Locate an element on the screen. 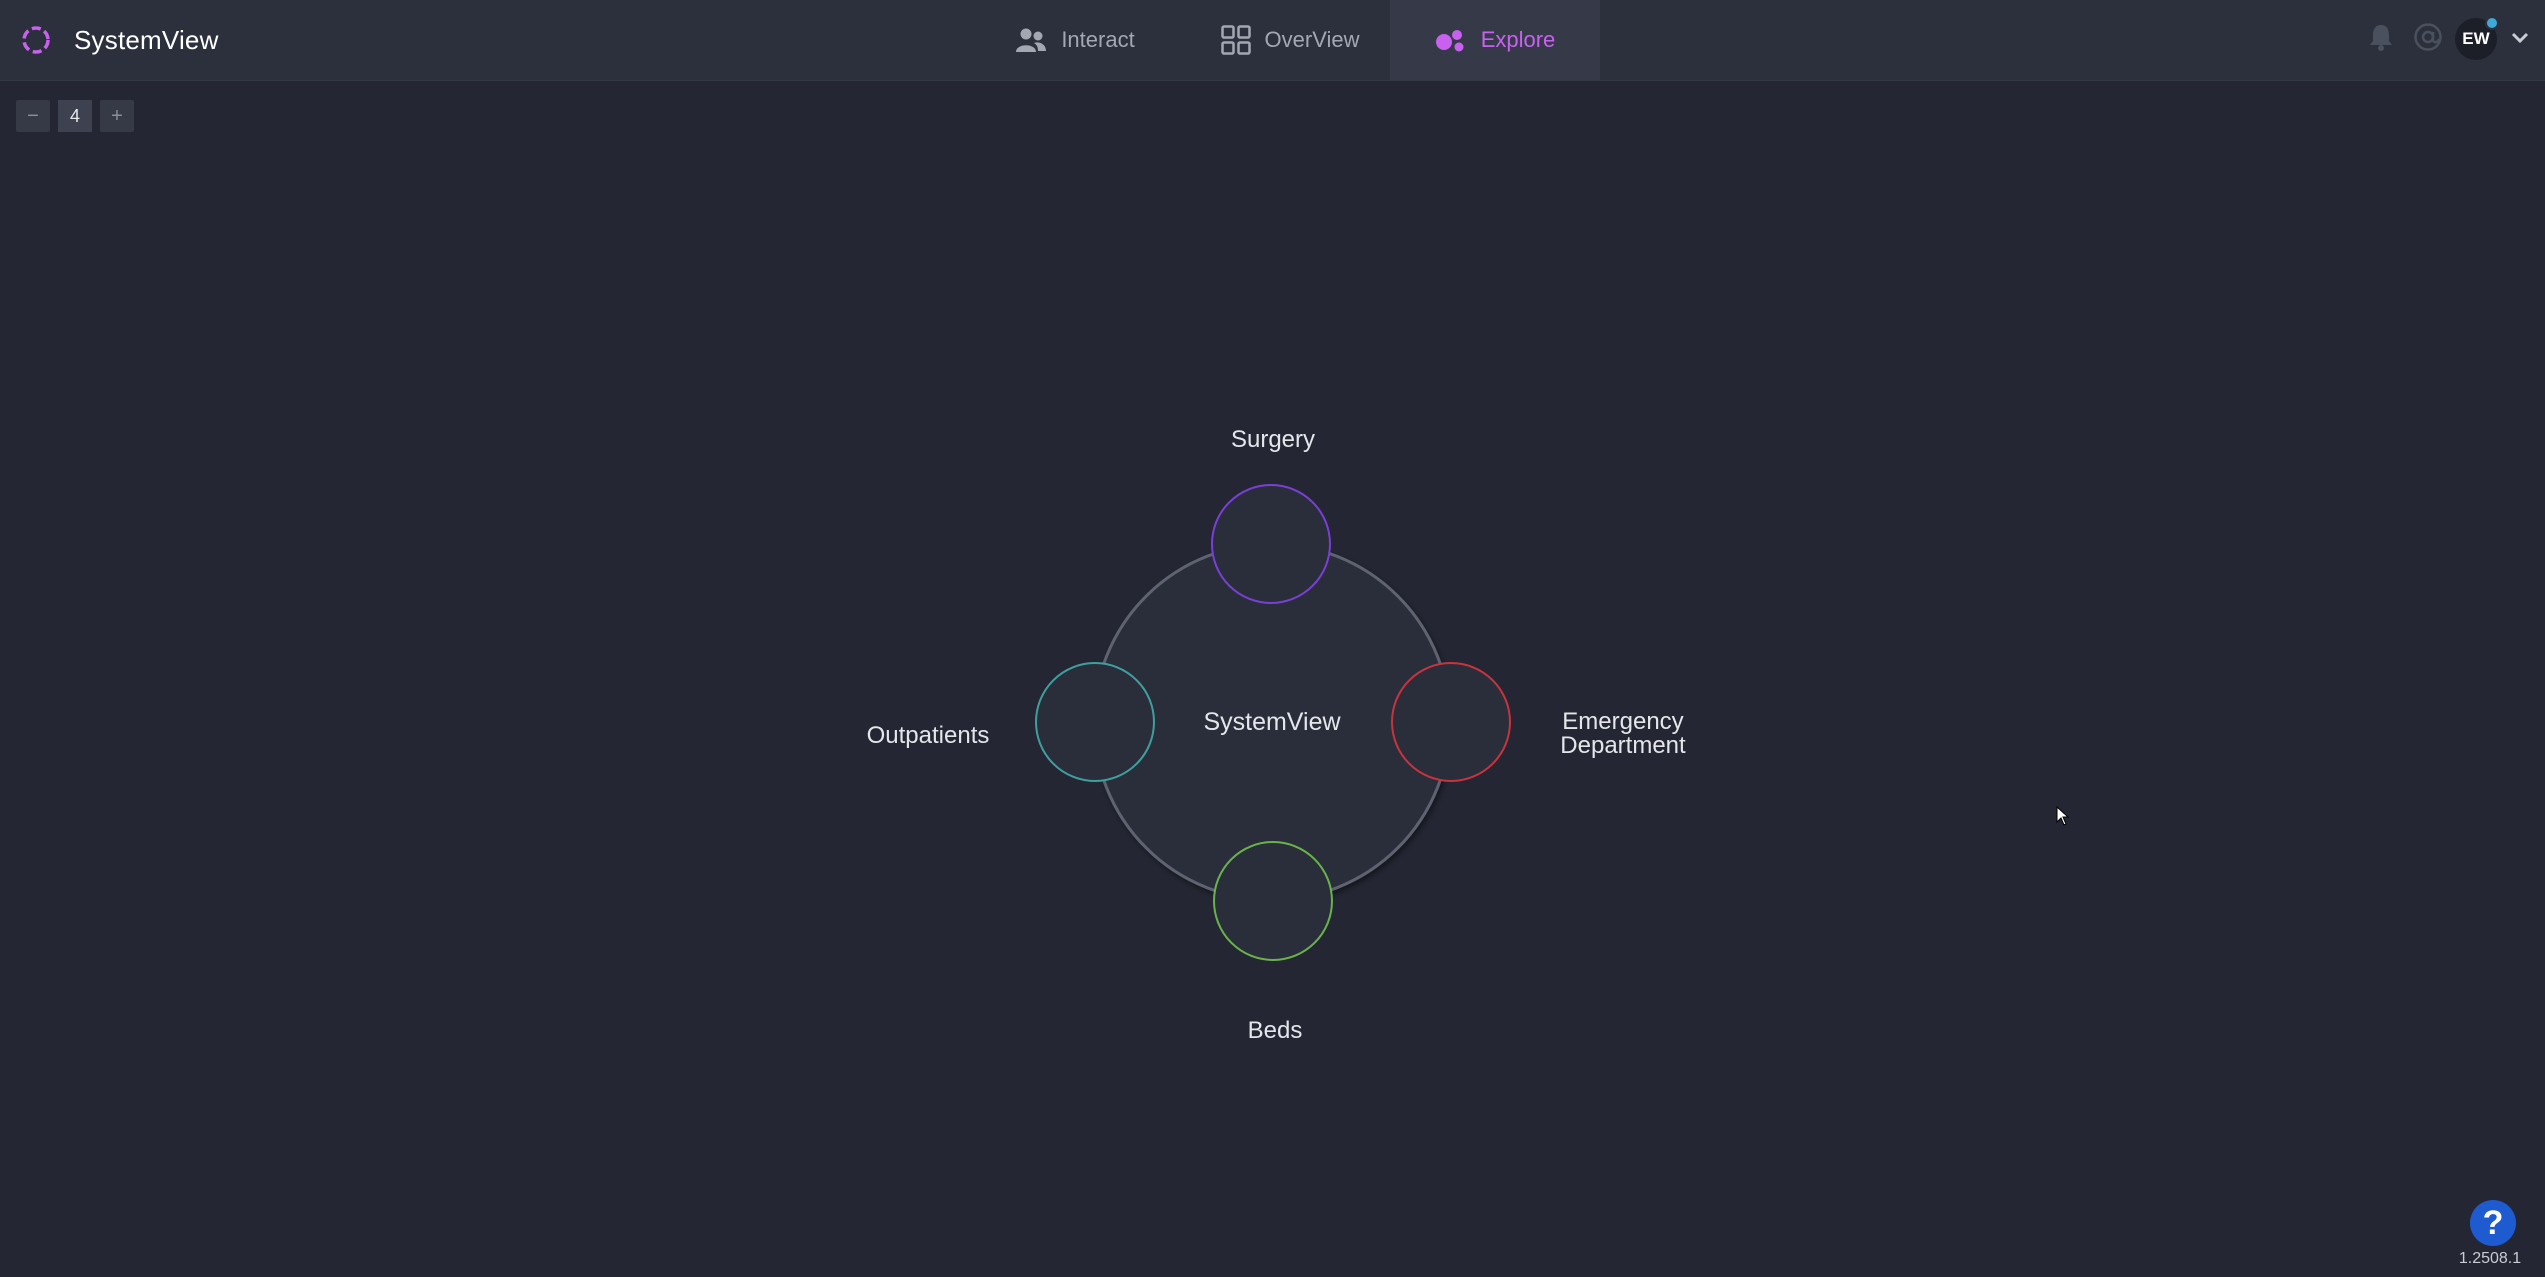  diagram-center-label: SystemView is located at coordinates (1272, 722).